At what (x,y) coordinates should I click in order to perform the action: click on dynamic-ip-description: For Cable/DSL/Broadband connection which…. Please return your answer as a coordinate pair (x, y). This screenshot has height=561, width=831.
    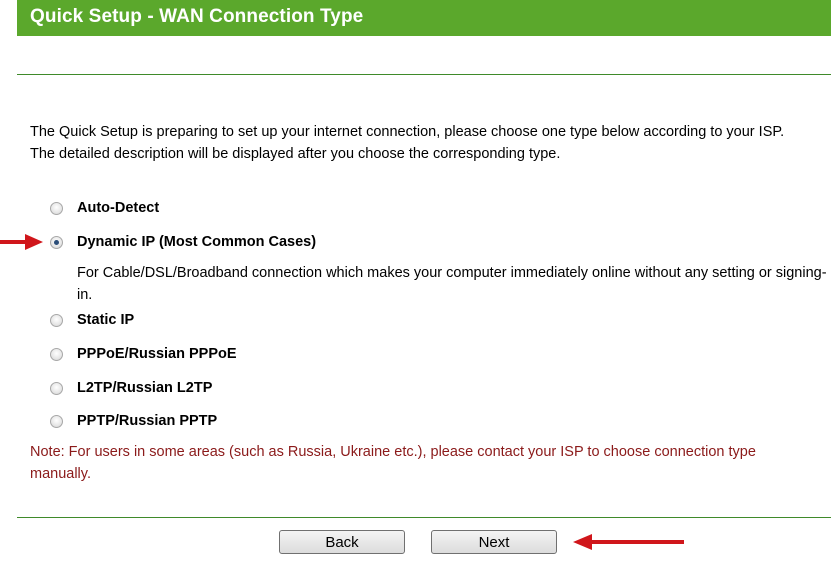
    Looking at the image, I should click on (452, 284).